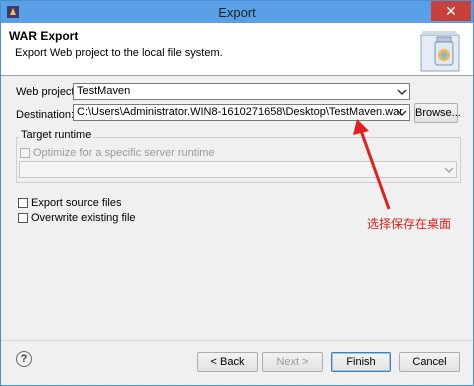 The image size is (474, 386). What do you see at coordinates (292, 362) in the screenshot?
I see `next-button: Next >` at bounding box center [292, 362].